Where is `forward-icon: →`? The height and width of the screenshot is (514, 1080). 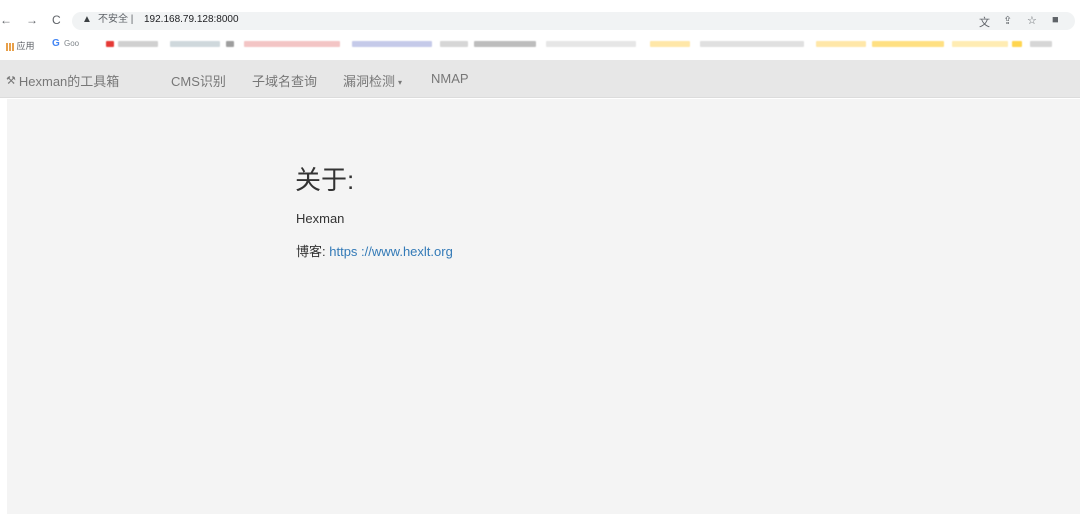
forward-icon: → is located at coordinates (32, 20).